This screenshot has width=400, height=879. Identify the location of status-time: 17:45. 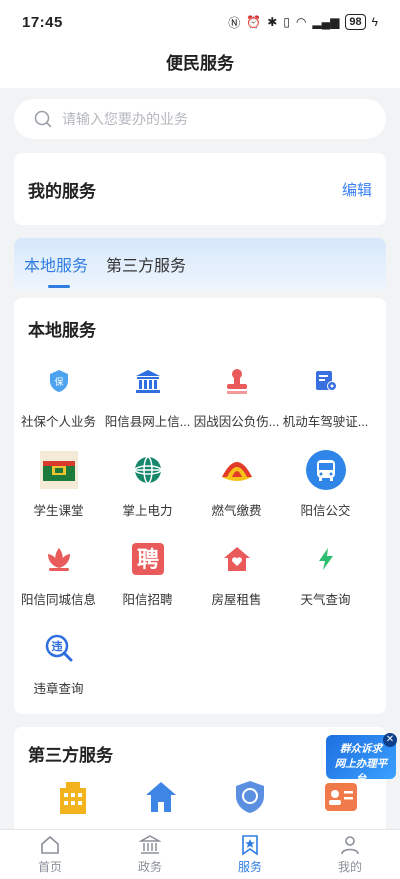
(42, 22).